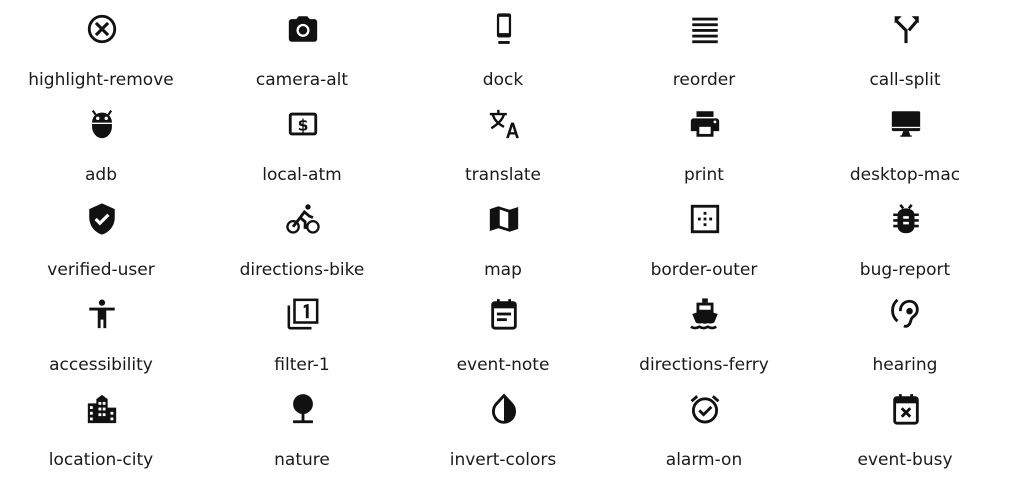 Image resolution: width=1024 pixels, height=480 pixels. What do you see at coordinates (704, 460) in the screenshot?
I see `icon-label: alarm-on` at bounding box center [704, 460].